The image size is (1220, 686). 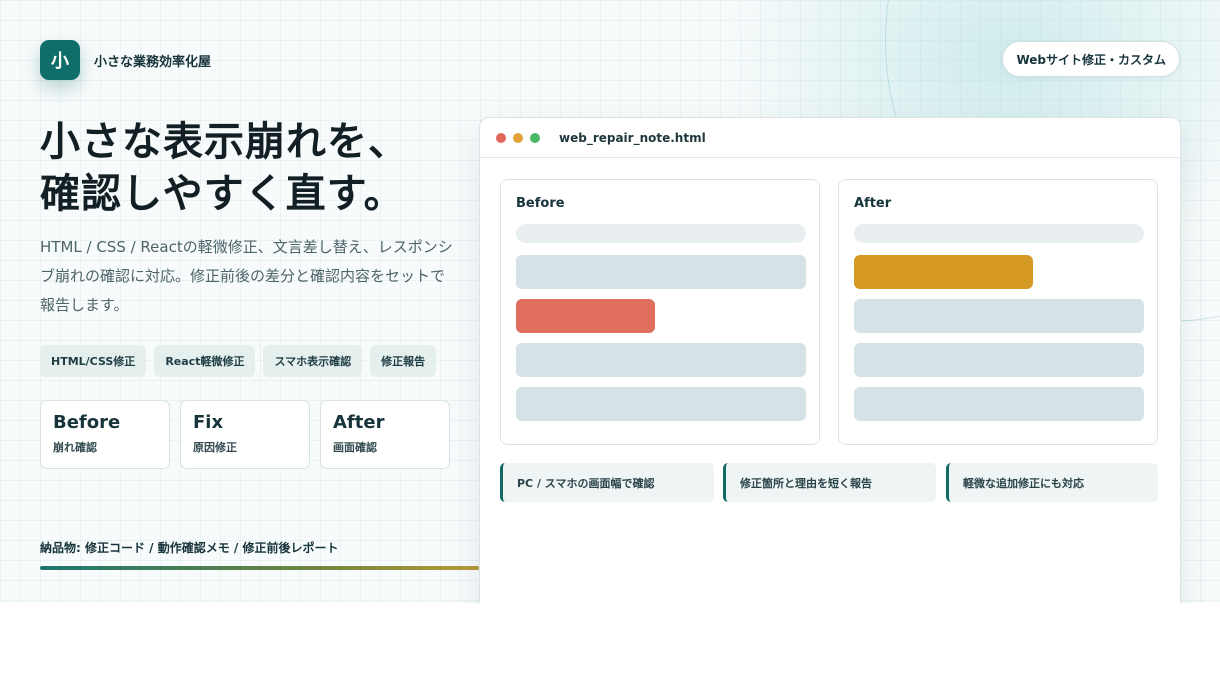 I want to click on step-after: After 画面確認, so click(x=385, y=434).